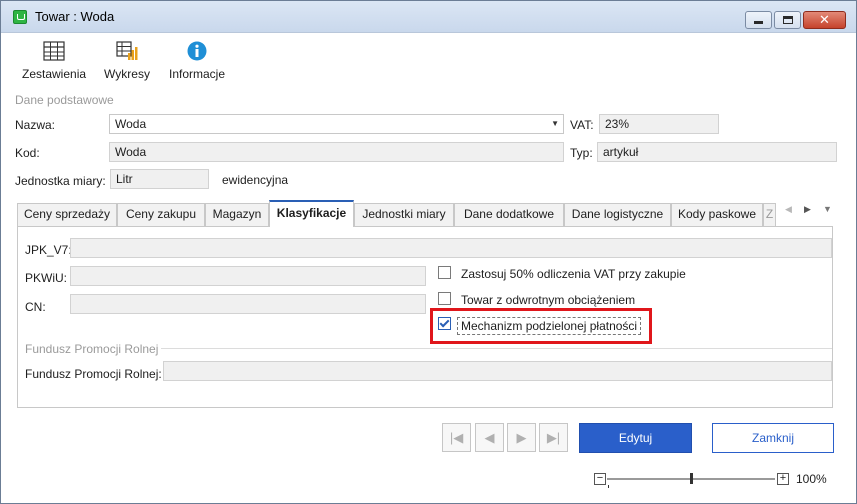  What do you see at coordinates (635, 438) in the screenshot?
I see `edit-button: Edytuj` at bounding box center [635, 438].